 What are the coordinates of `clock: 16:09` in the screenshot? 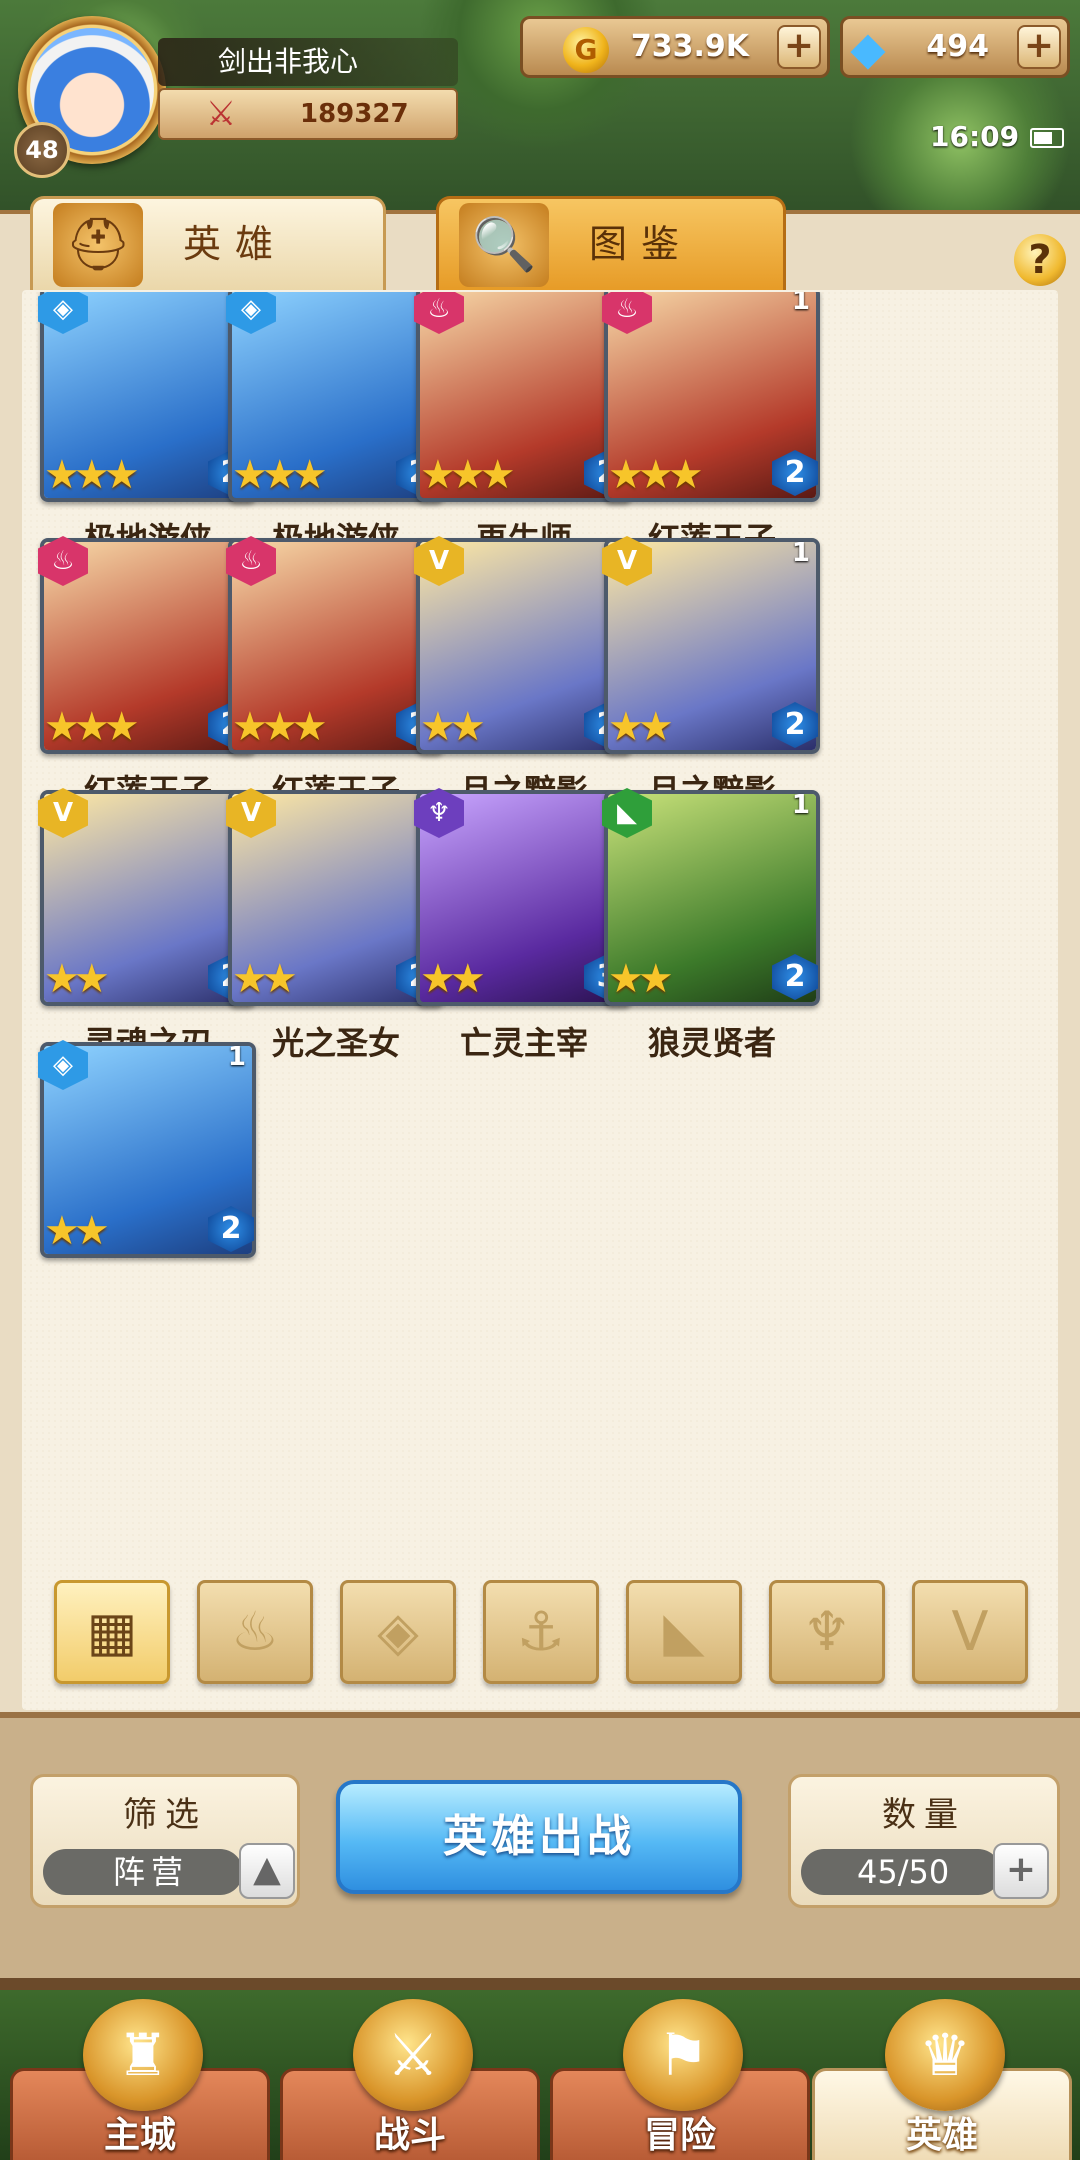 It's located at (975, 136).